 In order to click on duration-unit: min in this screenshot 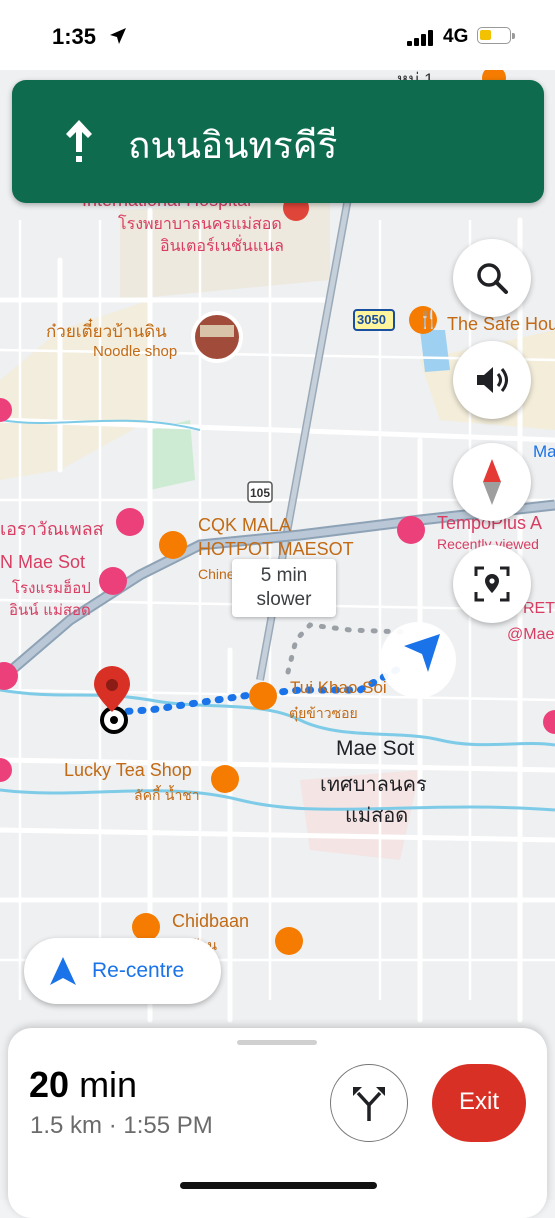, I will do `click(108, 1084)`.